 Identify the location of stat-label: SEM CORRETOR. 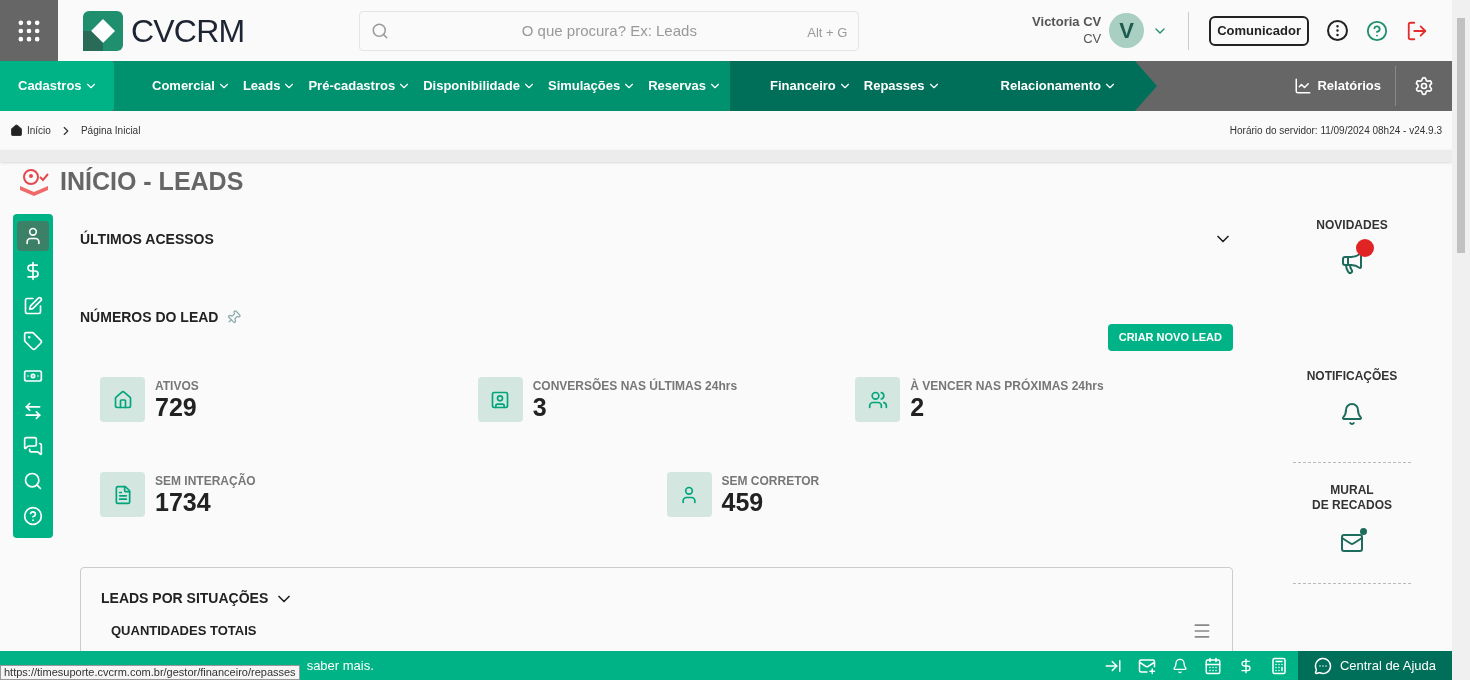
(770, 480).